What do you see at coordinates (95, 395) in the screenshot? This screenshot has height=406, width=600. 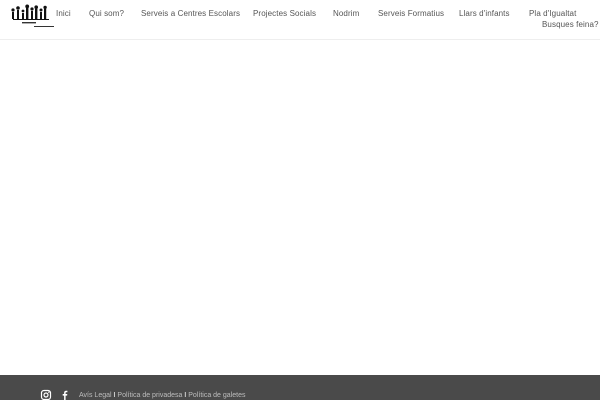 I see `footer-link-avis-legal: Avís Legal` at bounding box center [95, 395].